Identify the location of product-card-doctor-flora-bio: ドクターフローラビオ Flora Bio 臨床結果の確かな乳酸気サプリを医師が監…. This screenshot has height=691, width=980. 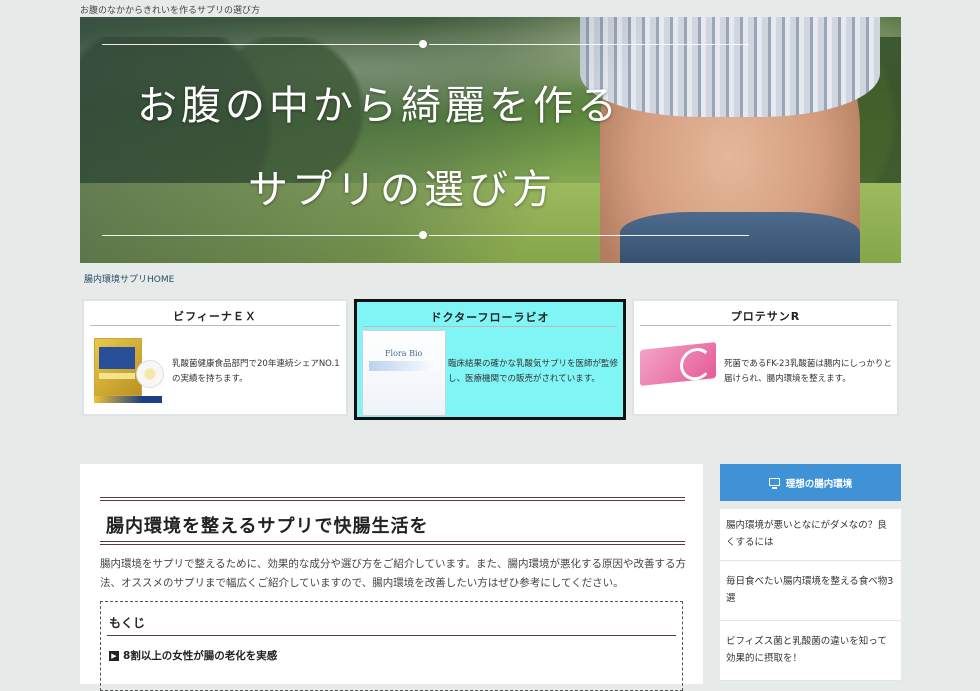
(490, 359).